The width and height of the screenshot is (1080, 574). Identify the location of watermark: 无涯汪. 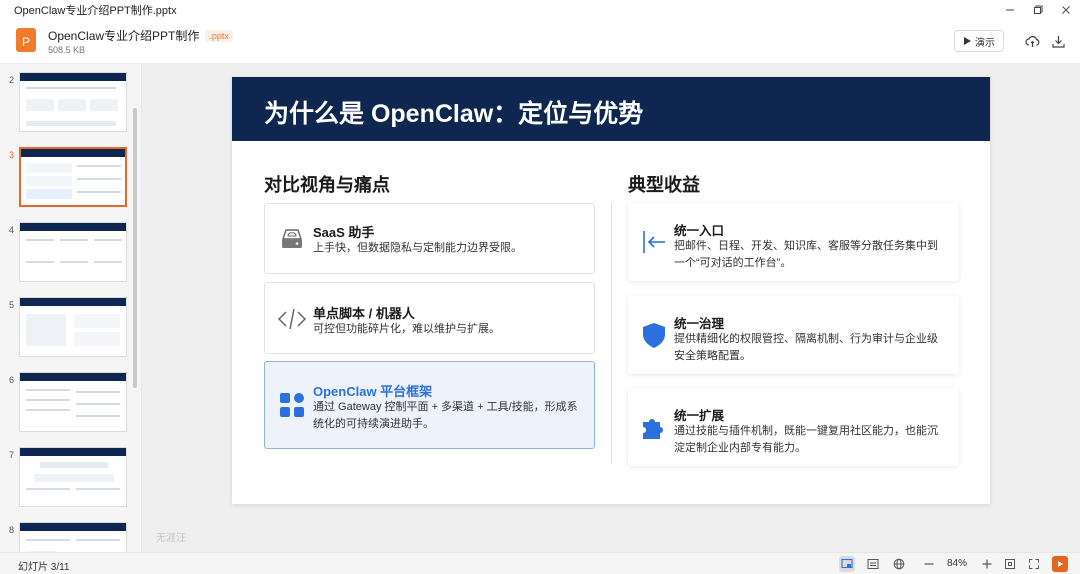
(171, 538).